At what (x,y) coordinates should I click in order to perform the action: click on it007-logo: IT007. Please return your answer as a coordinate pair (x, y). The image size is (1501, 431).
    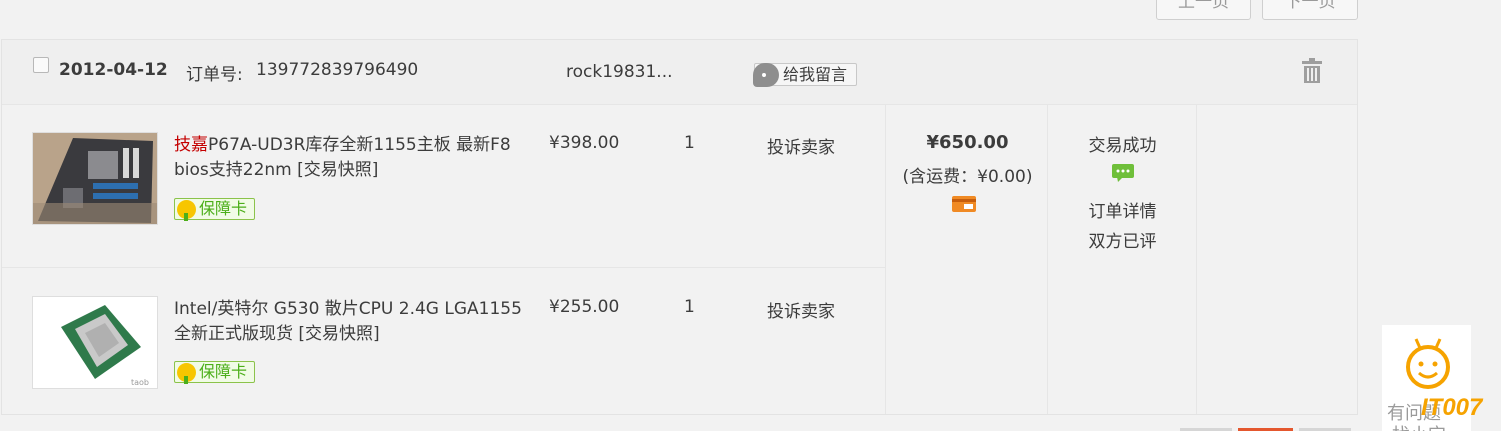
    Looking at the image, I should click on (1452, 407).